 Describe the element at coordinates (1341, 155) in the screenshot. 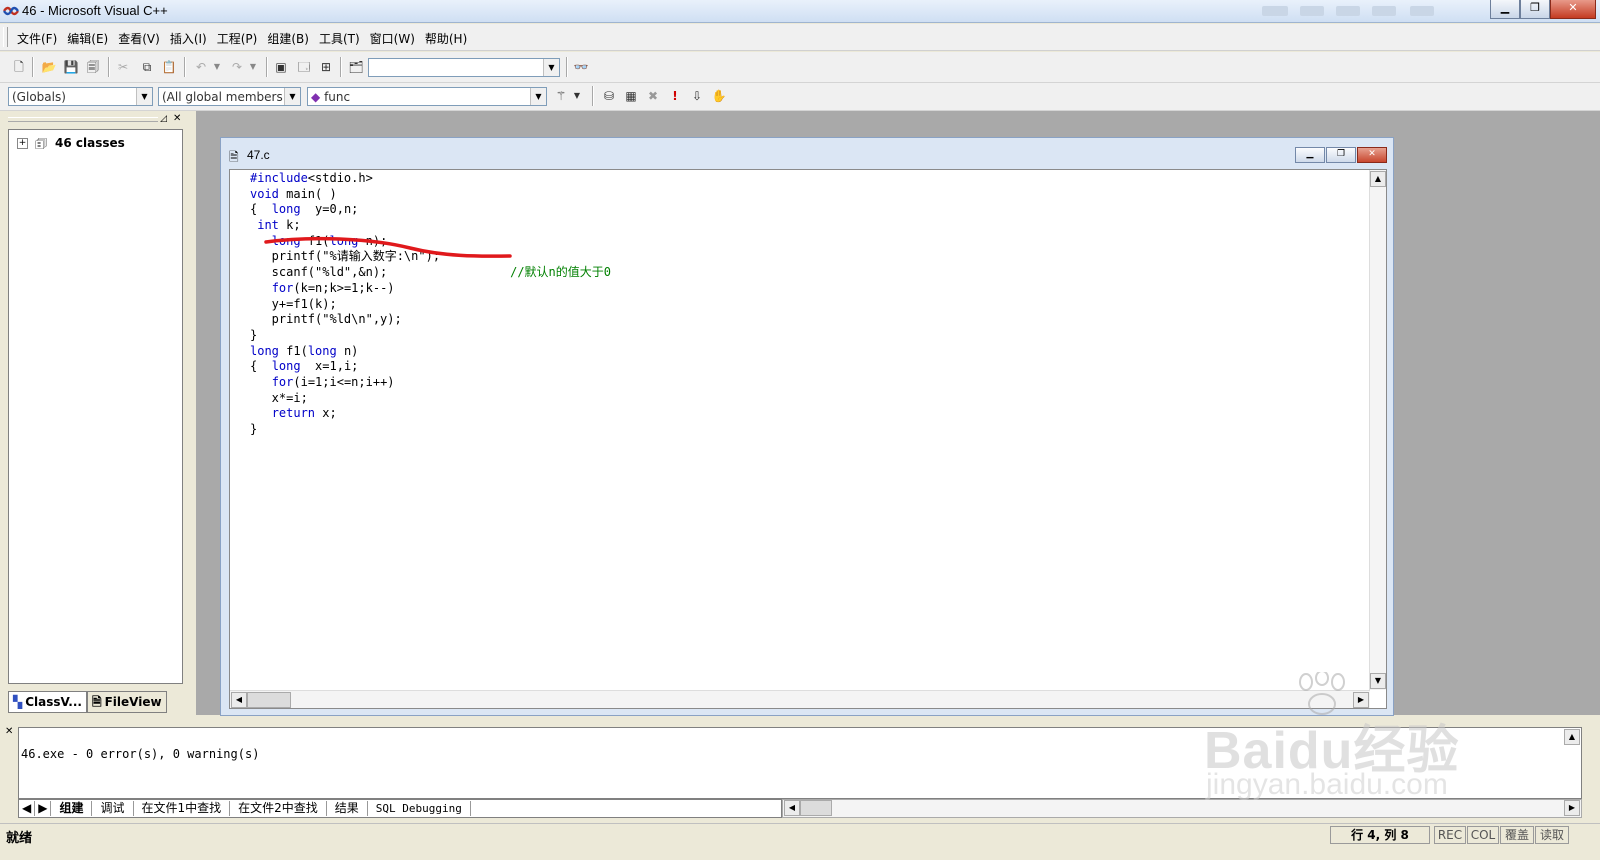

I see `doc-maximize-button: ❐` at that location.